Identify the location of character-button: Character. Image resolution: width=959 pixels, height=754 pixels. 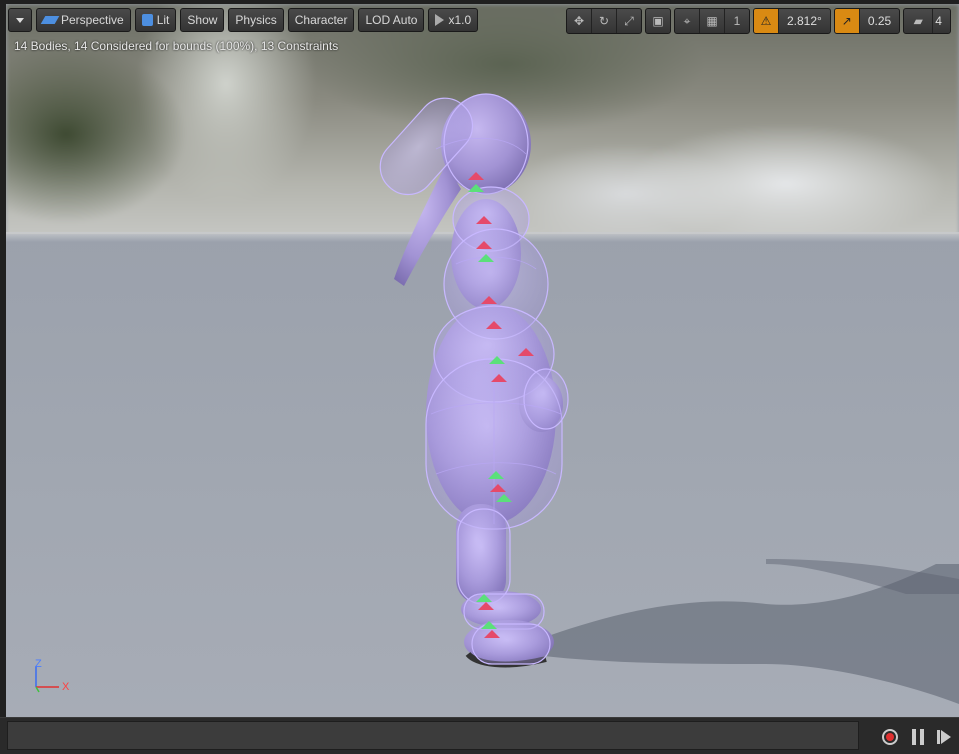
(321, 20).